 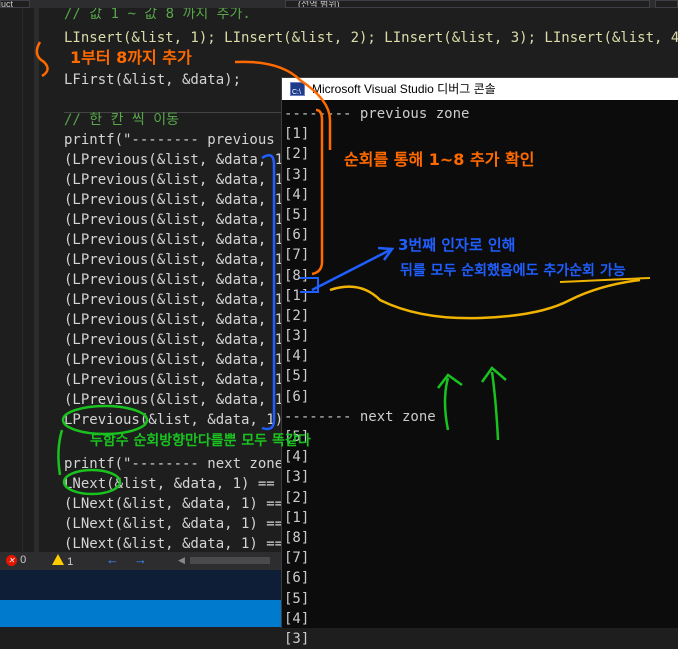 What do you see at coordinates (297, 93) in the screenshot?
I see `console-app-icon` at bounding box center [297, 93].